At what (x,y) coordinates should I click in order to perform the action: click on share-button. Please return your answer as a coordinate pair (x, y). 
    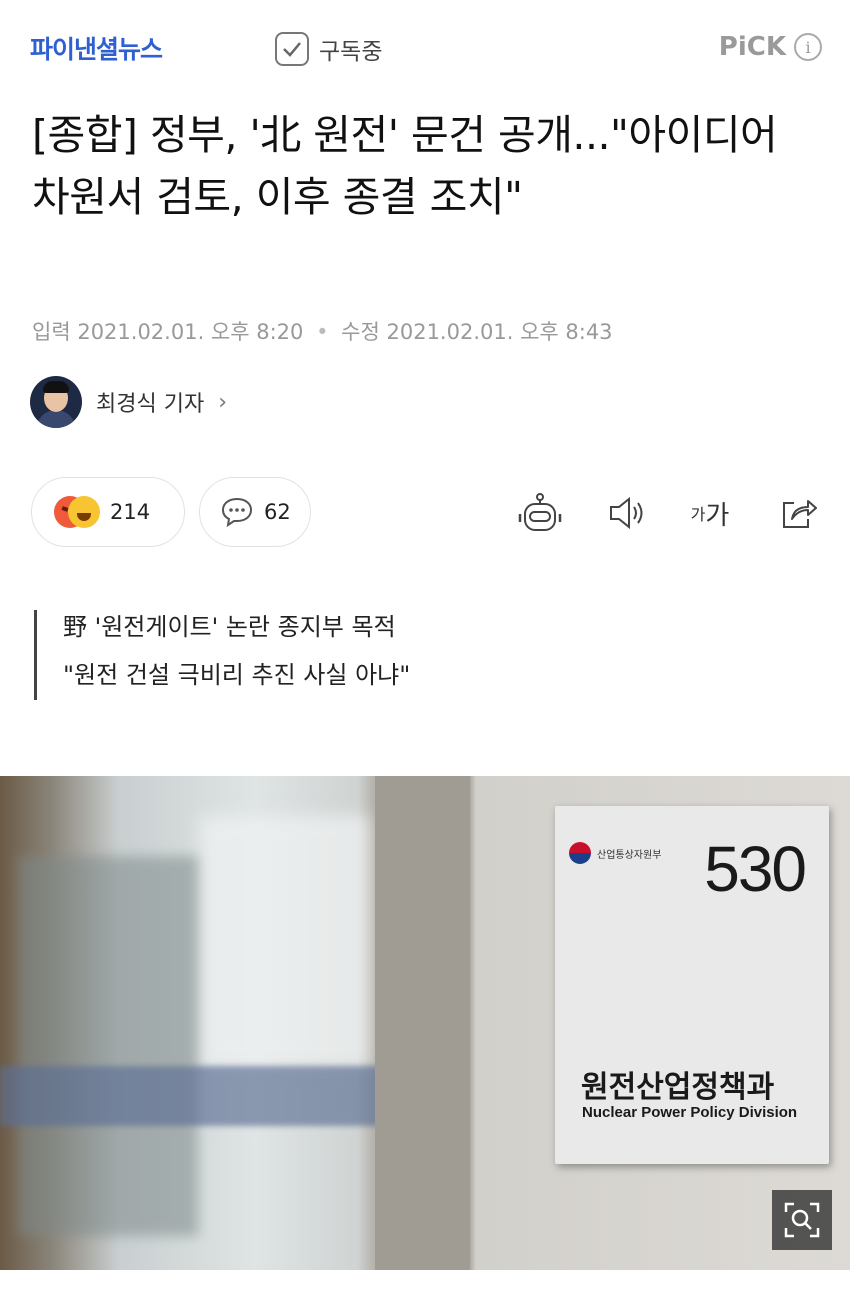
    Looking at the image, I should click on (798, 513).